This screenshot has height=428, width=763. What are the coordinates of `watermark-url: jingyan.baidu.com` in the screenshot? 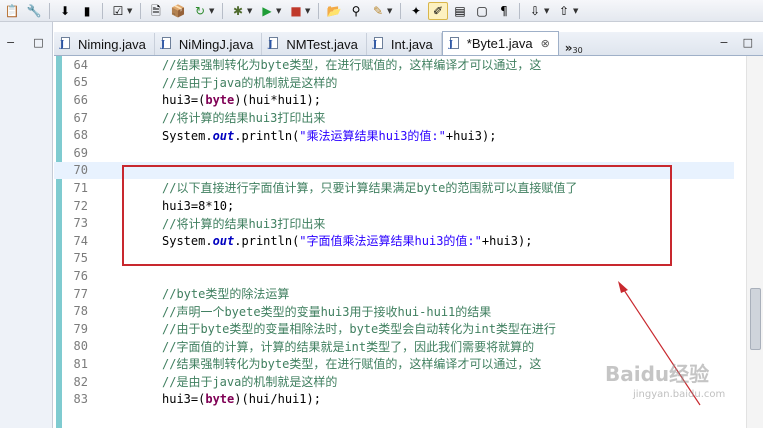 It's located at (679, 394).